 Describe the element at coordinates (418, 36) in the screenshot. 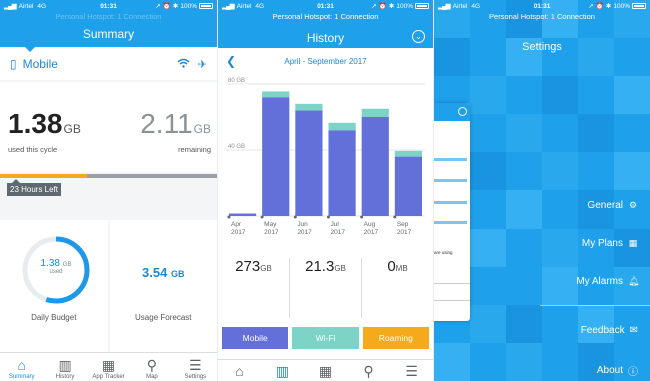

I see `chevron-down-icon: ⌄` at that location.